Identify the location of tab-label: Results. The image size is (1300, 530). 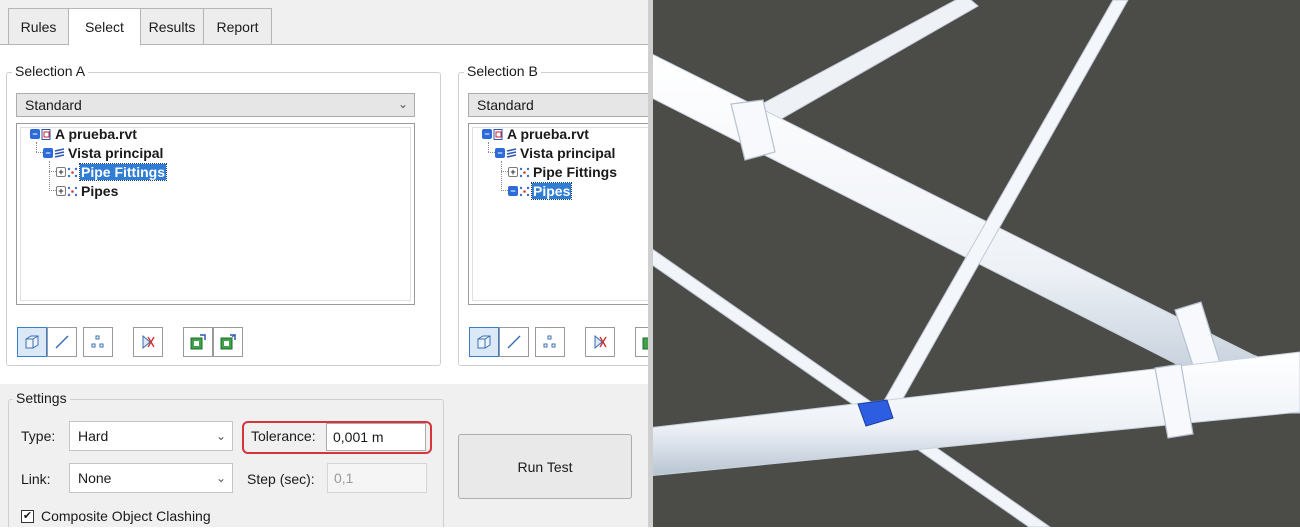
(172, 26).